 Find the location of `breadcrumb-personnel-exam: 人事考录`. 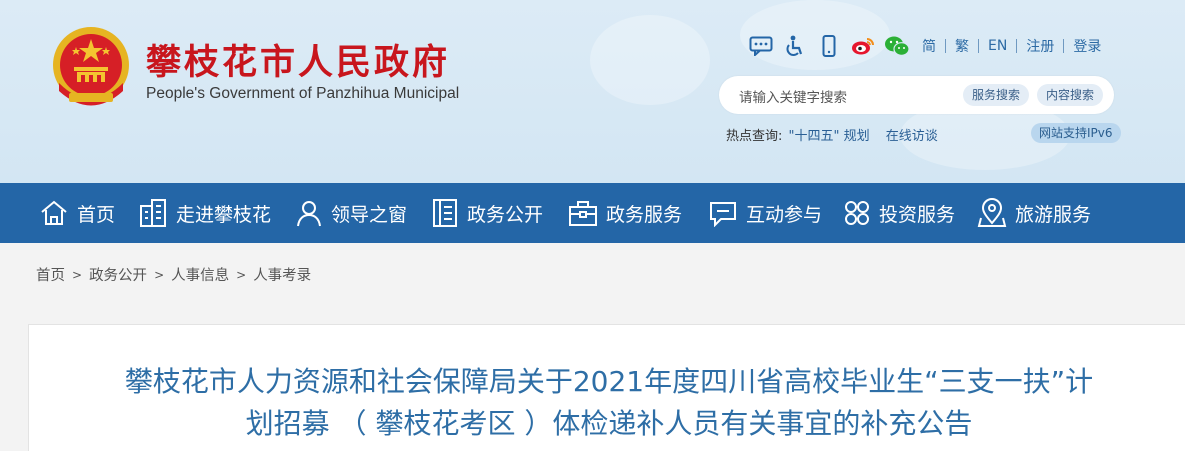

breadcrumb-personnel-exam: 人事考录 is located at coordinates (282, 274).